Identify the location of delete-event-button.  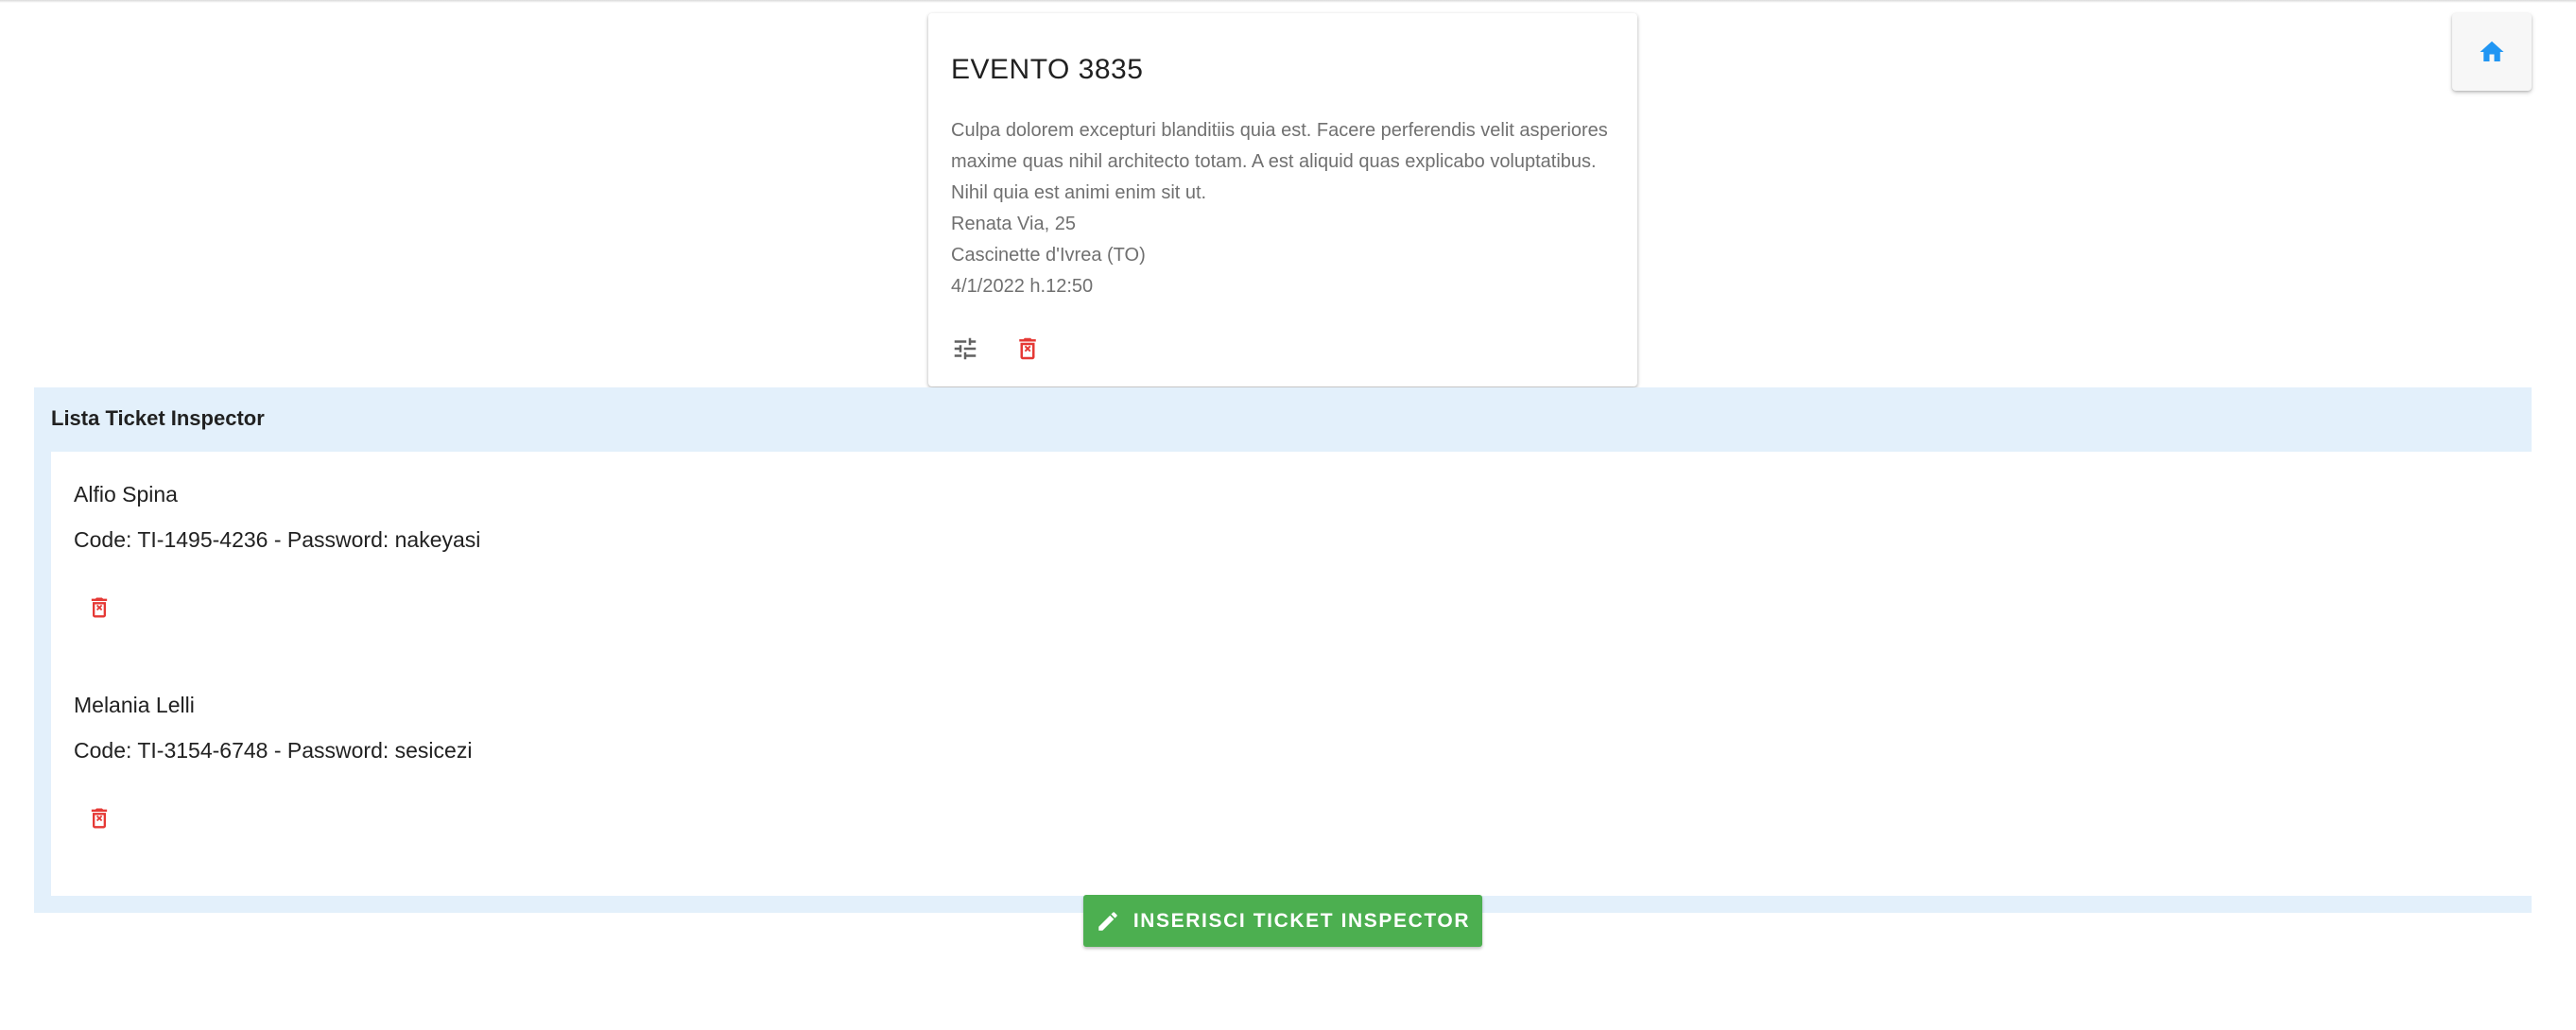
(1028, 349).